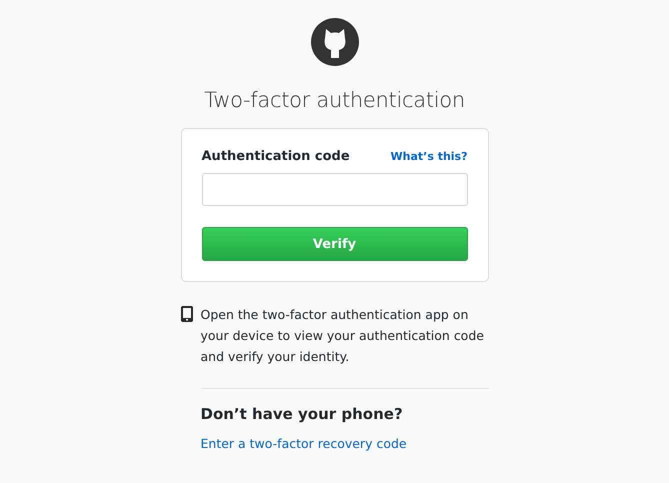 This screenshot has height=483, width=669. What do you see at coordinates (335, 189) in the screenshot?
I see `code-field` at bounding box center [335, 189].